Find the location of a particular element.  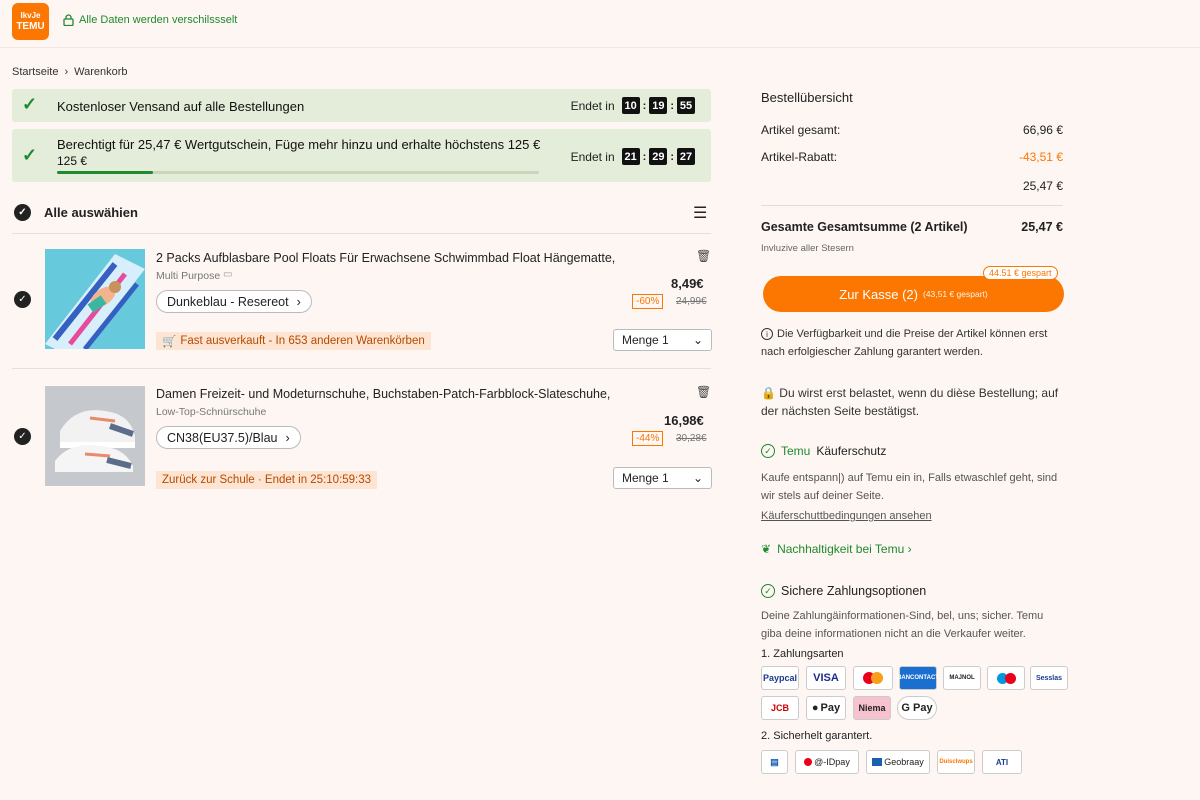

check-circle-icon: ✓ is located at coordinates (22, 212).